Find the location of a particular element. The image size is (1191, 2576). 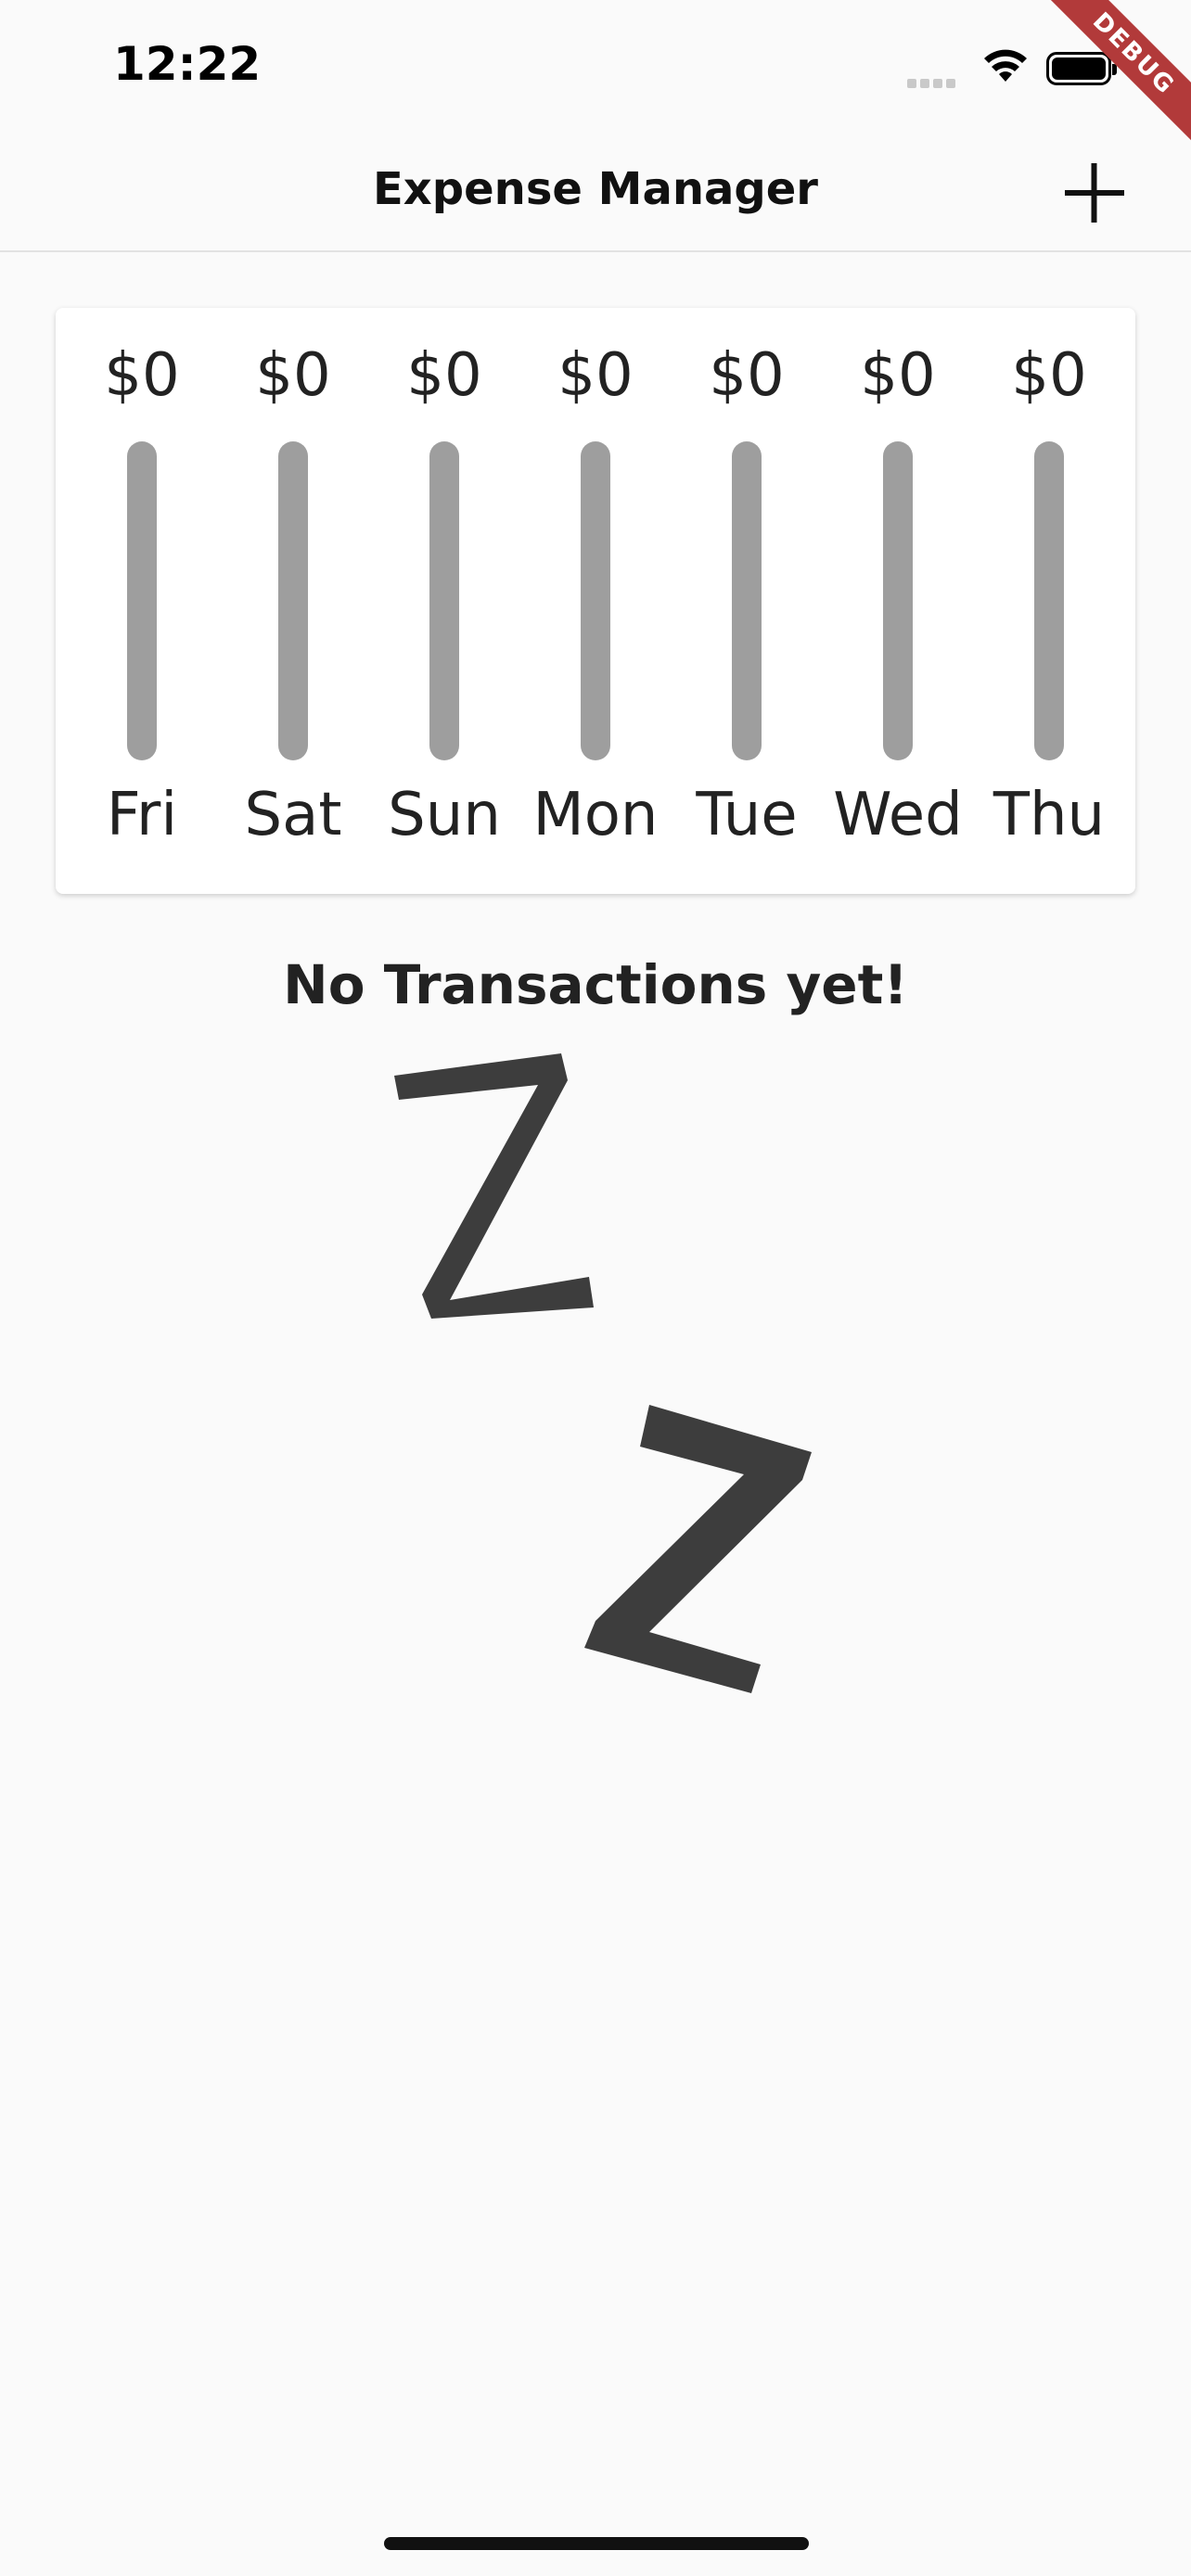

chart-day-label: Mon is located at coordinates (595, 815).